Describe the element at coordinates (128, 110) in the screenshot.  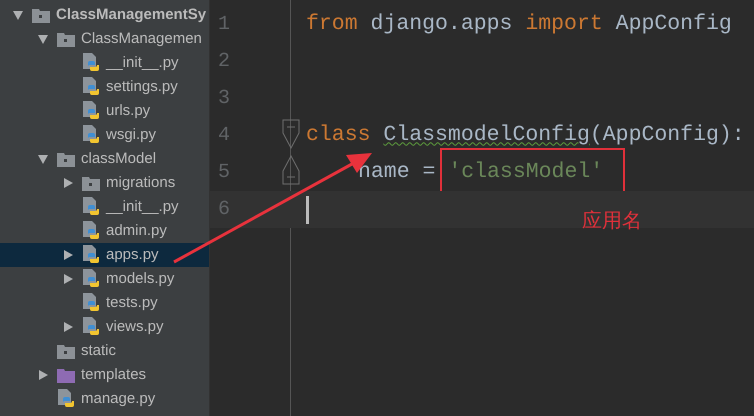
I see `tree-item-label: urls.py` at that location.